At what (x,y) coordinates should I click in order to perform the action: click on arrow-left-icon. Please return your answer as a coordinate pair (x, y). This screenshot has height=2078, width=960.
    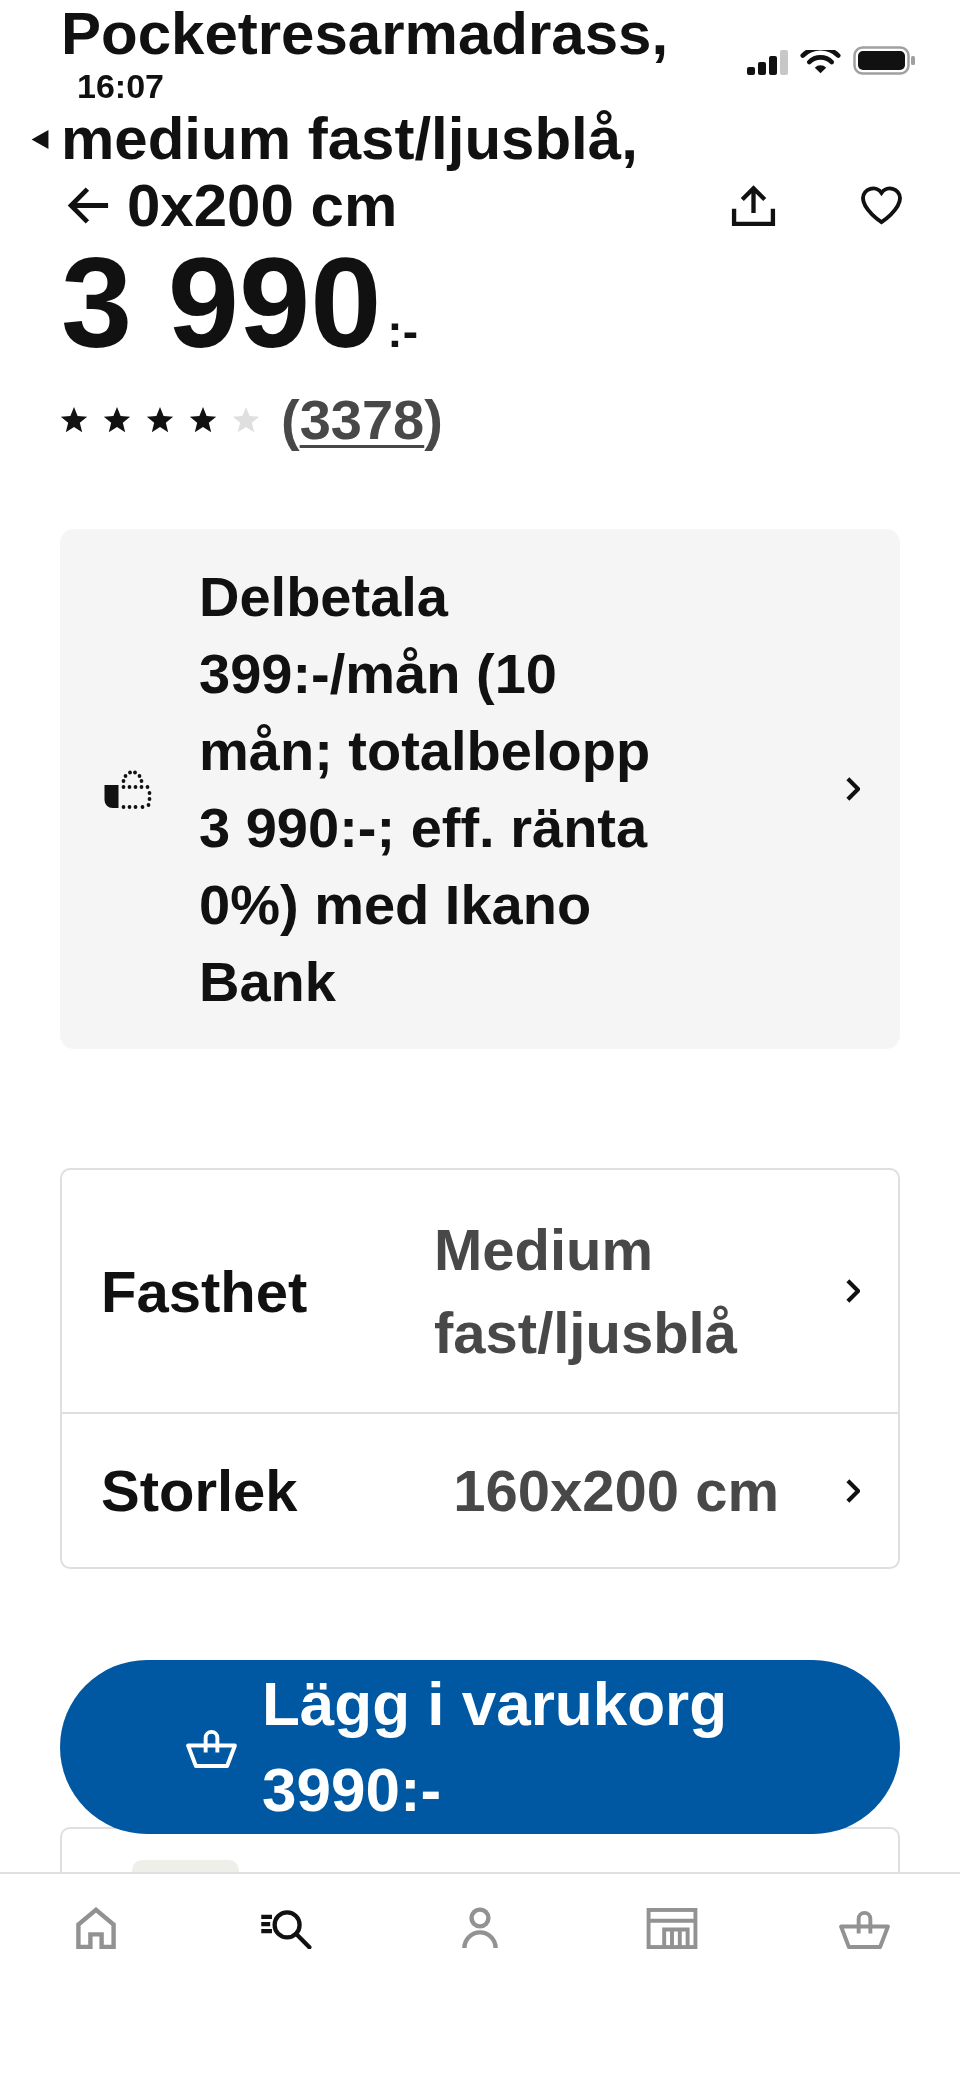
    Looking at the image, I should click on (88, 205).